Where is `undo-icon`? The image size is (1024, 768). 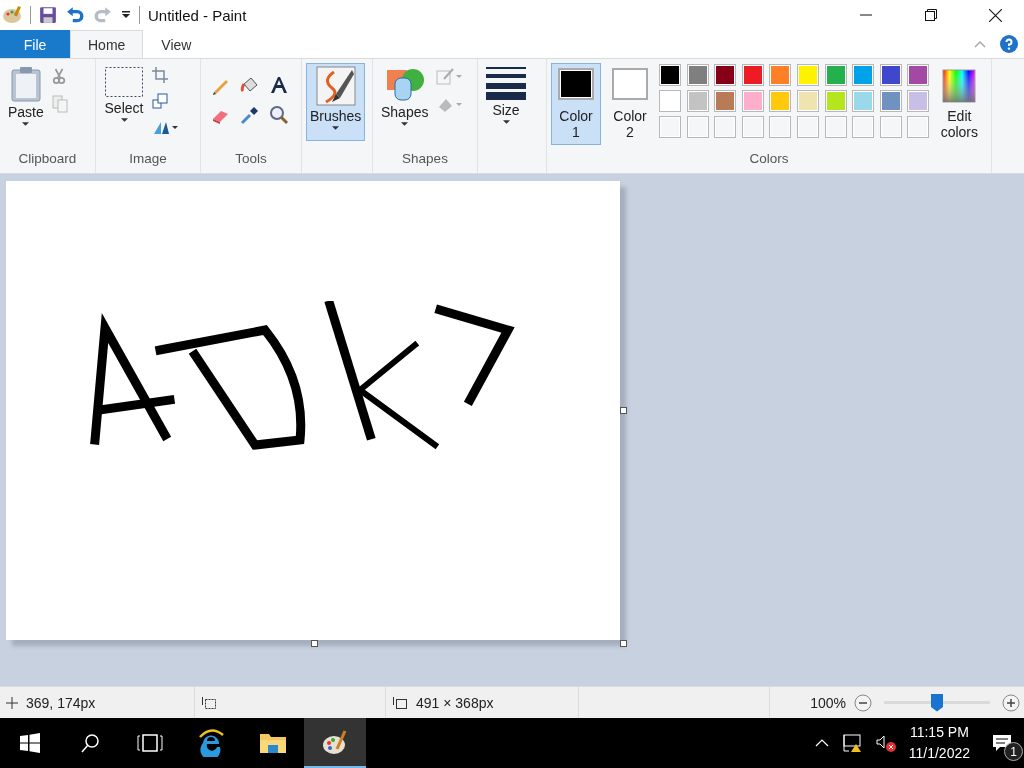 undo-icon is located at coordinates (75, 15).